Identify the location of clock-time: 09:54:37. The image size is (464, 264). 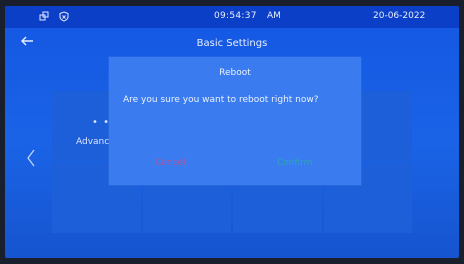
(235, 16).